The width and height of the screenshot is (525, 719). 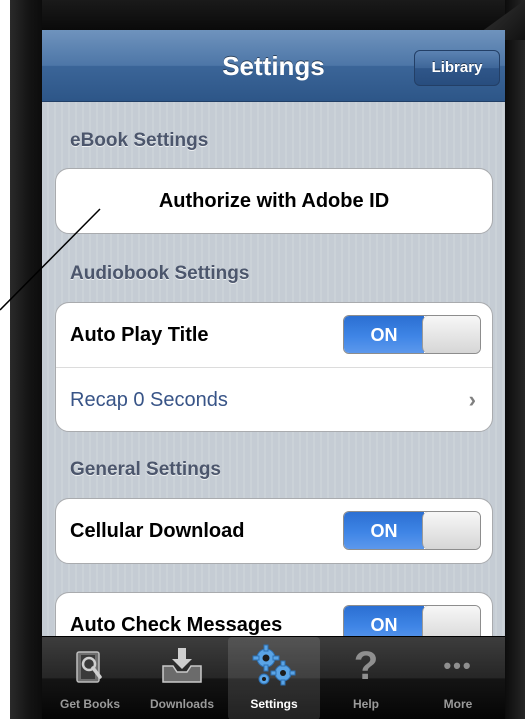 What do you see at coordinates (267, 15) in the screenshot?
I see `device-frame-top` at bounding box center [267, 15].